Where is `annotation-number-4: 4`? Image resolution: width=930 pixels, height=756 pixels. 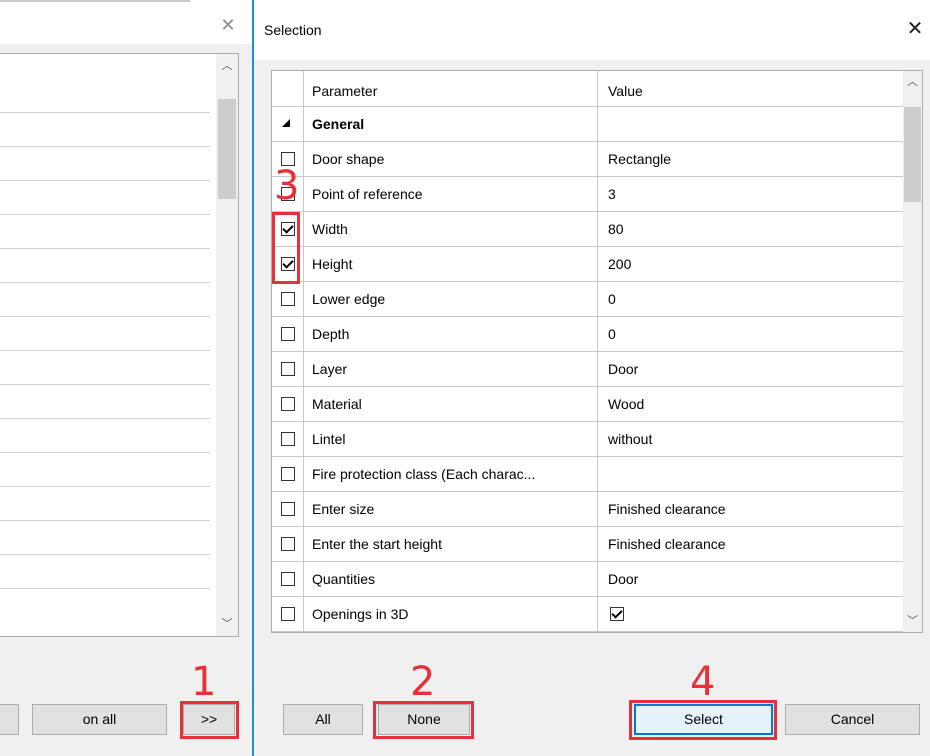
annotation-number-4: 4 is located at coordinates (703, 682).